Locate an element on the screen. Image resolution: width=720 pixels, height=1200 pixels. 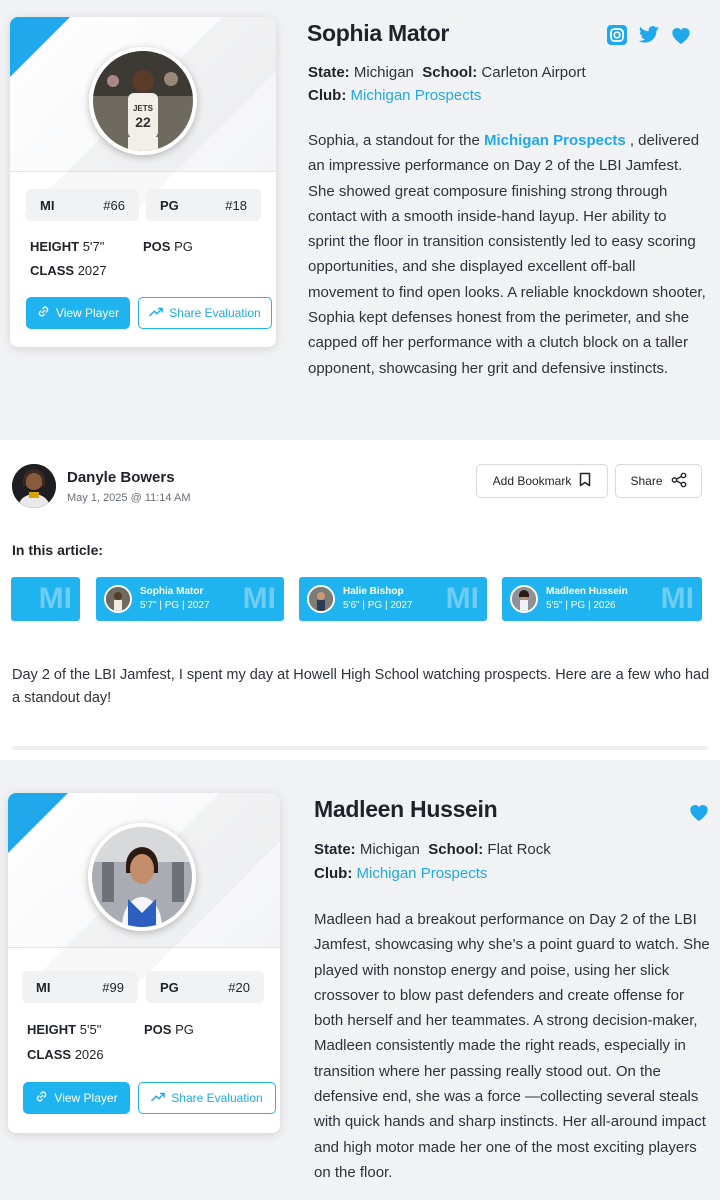
author-name: Danyle Bowers is located at coordinates (121, 477).